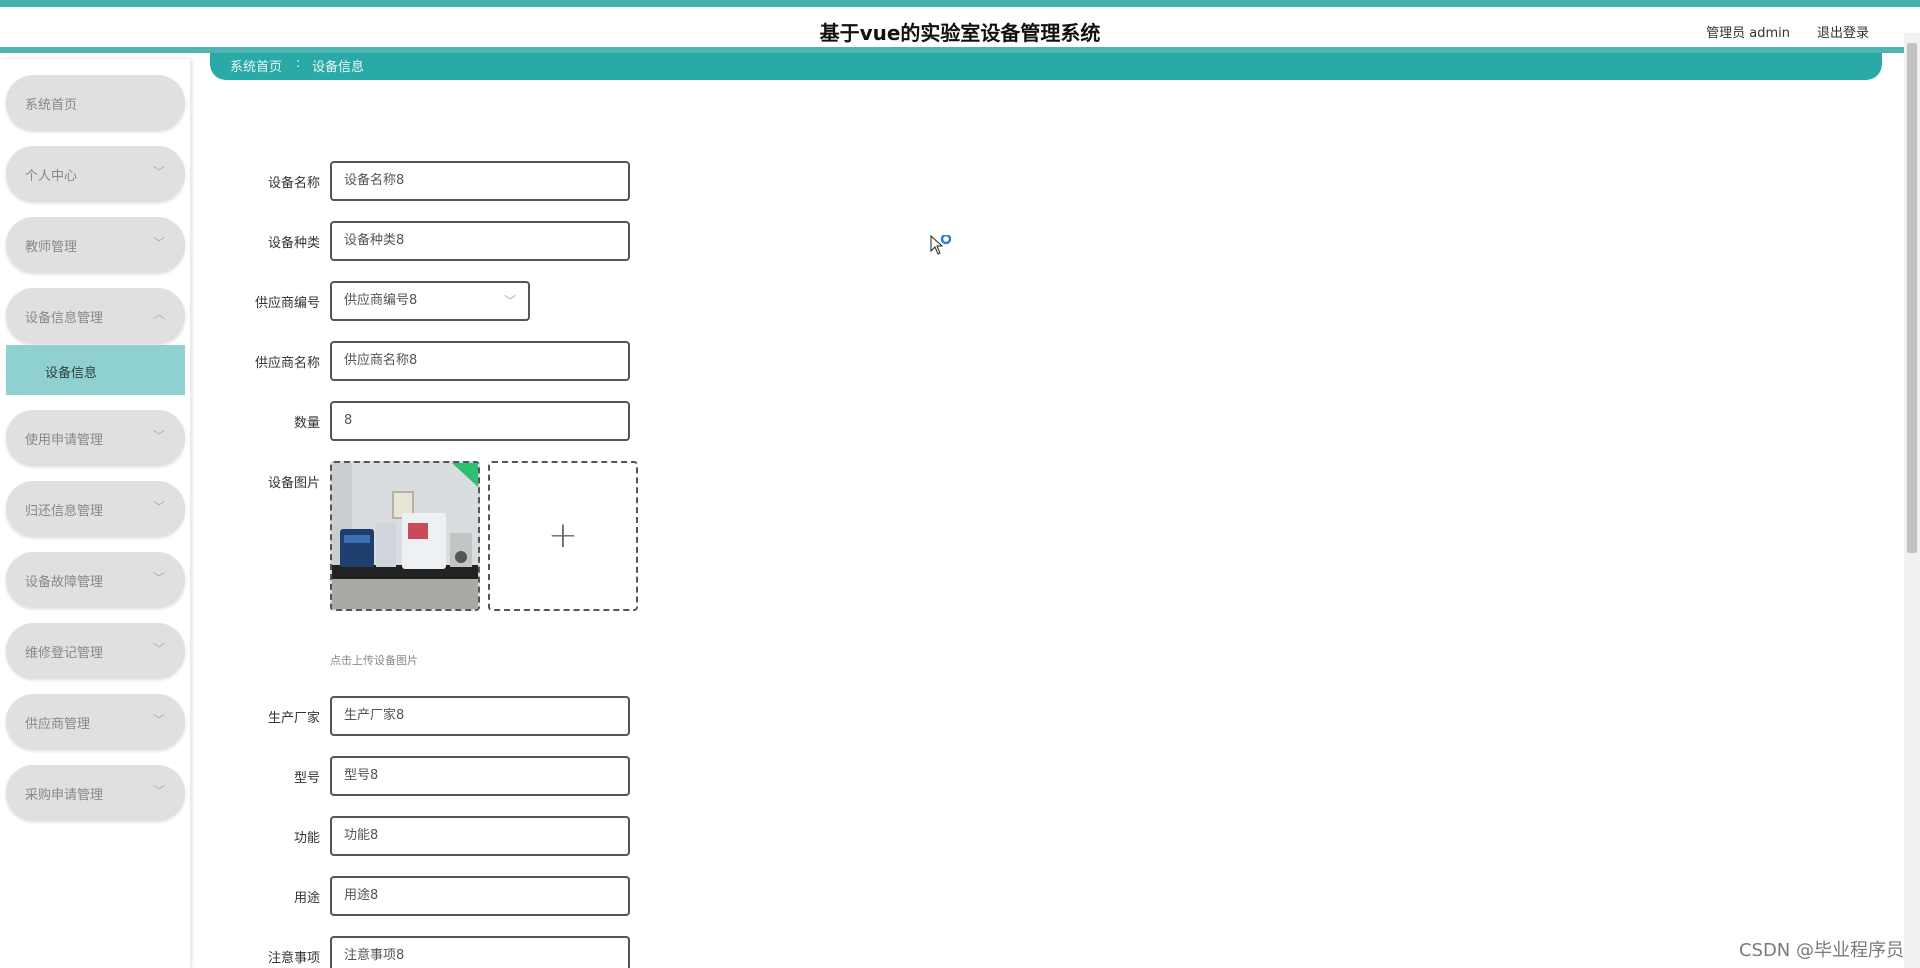 The width and height of the screenshot is (1920, 968). Describe the element at coordinates (480, 776) in the screenshot. I see `model-input: 型号8` at that location.